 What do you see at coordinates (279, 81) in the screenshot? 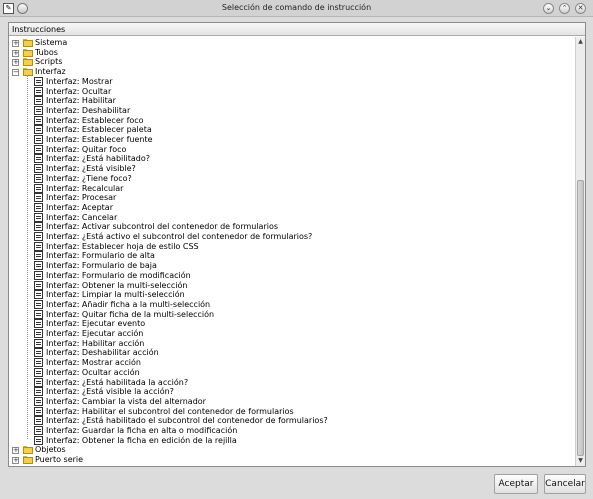
I see `tree-item-row: Interfaz: Mostrar` at bounding box center [279, 81].